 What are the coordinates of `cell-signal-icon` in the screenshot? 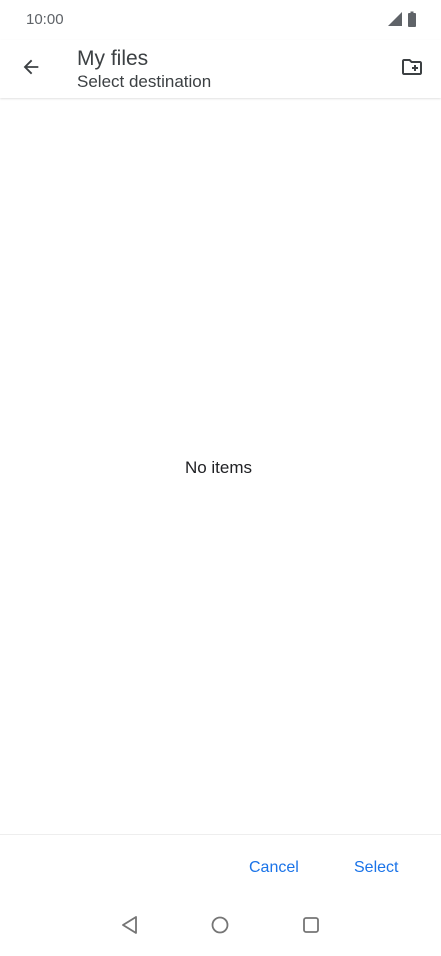 It's located at (395, 21).